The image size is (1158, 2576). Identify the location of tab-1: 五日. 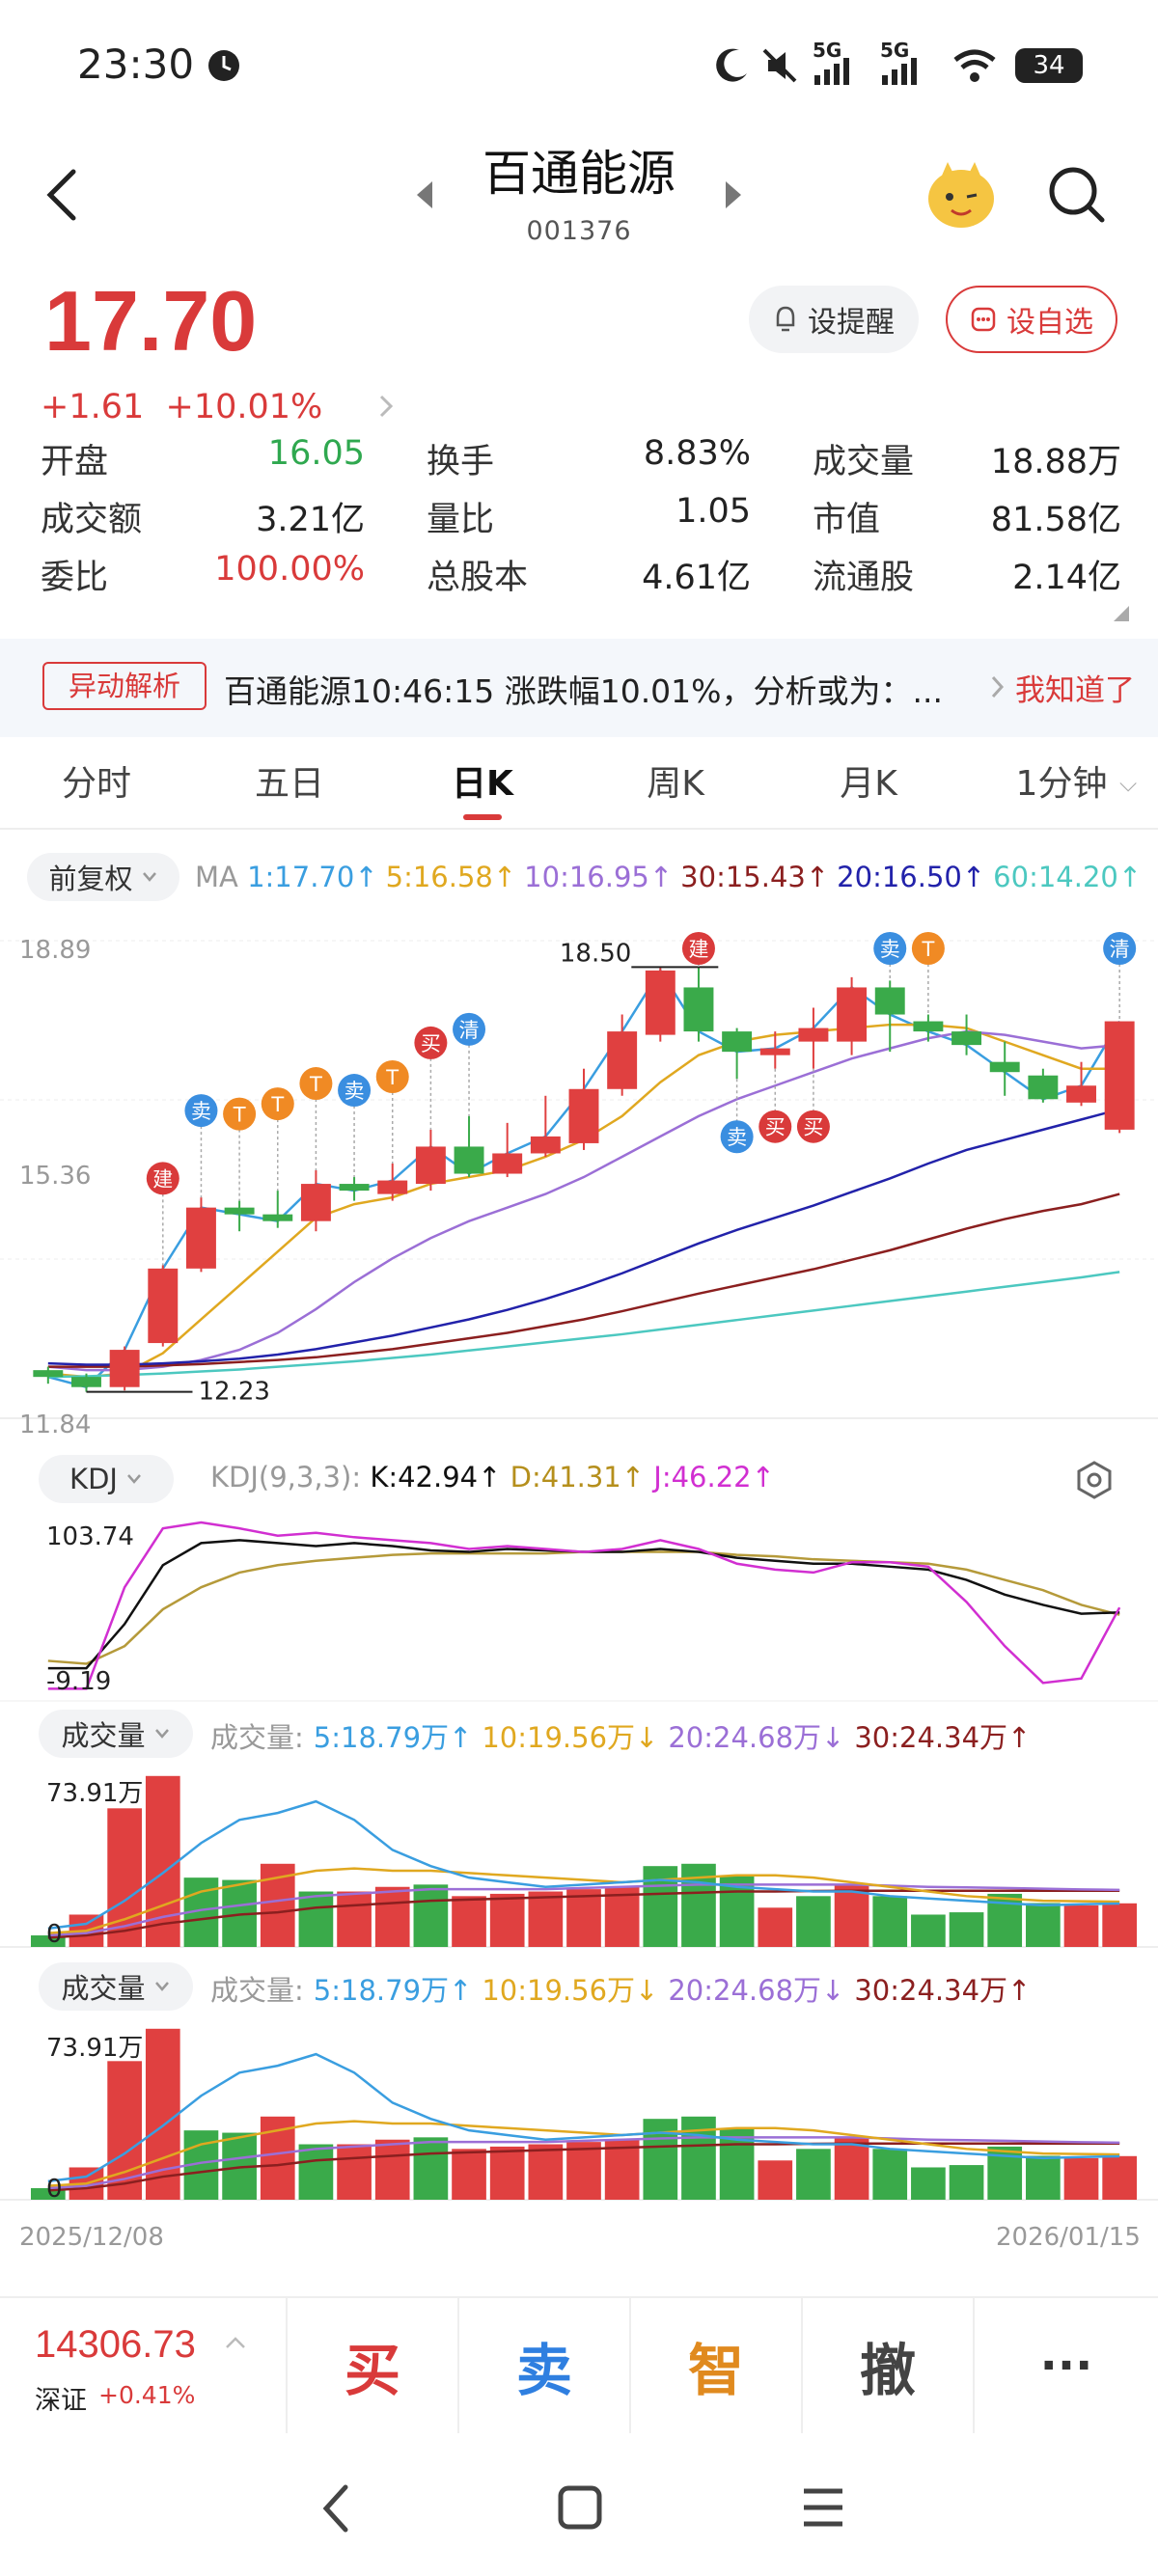
(289, 791).